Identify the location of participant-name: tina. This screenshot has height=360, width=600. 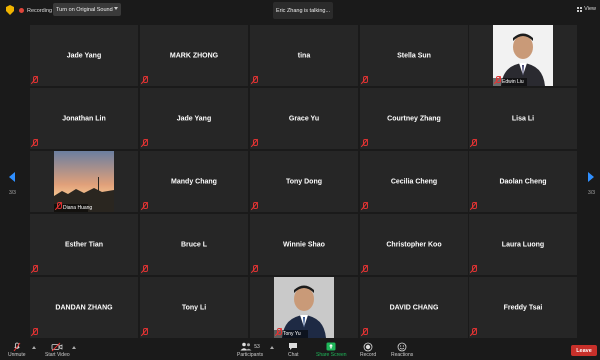
(304, 55).